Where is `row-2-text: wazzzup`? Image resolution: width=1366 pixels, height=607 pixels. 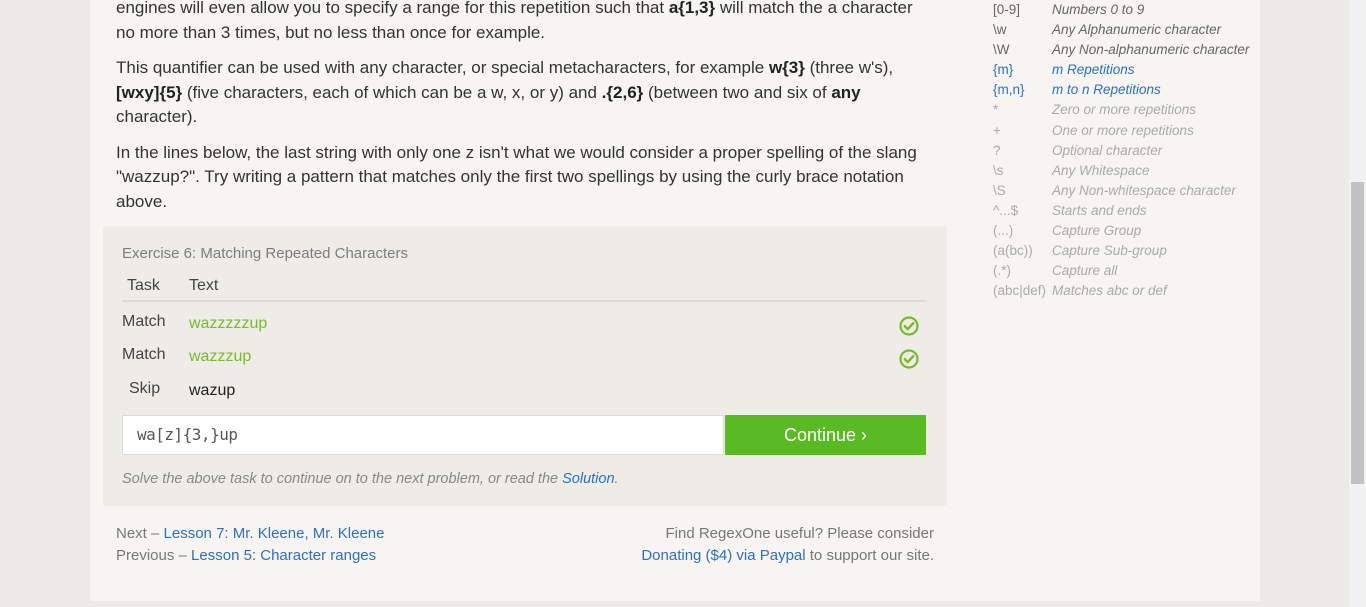
row-2-text: wazzzup is located at coordinates (220, 356).